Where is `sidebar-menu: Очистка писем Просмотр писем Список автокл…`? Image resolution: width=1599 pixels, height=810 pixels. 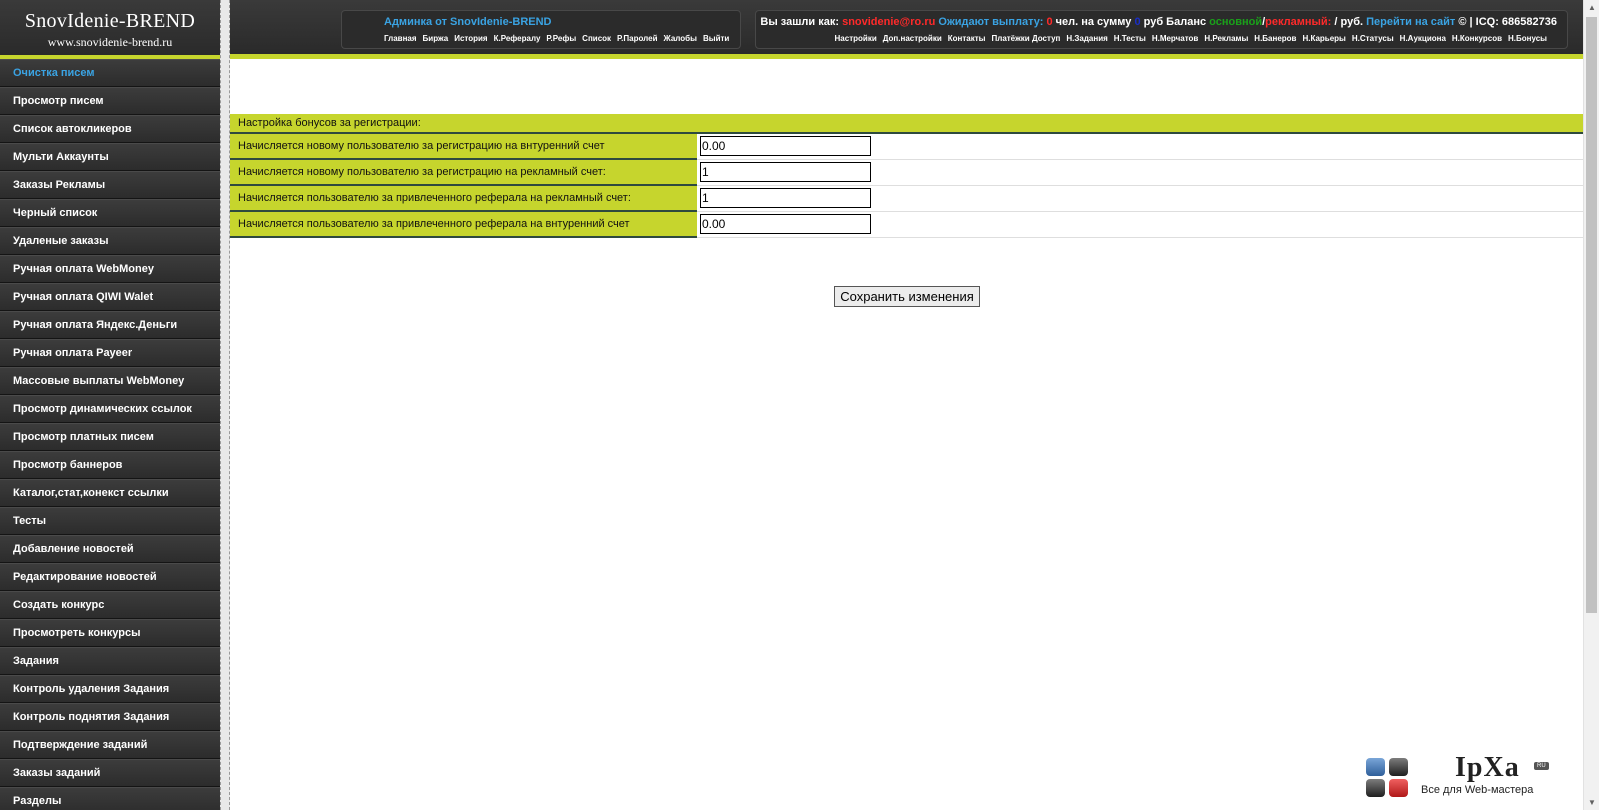
sidebar-menu: Очистка писем Просмотр писем Список автокл… is located at coordinates (110, 434).